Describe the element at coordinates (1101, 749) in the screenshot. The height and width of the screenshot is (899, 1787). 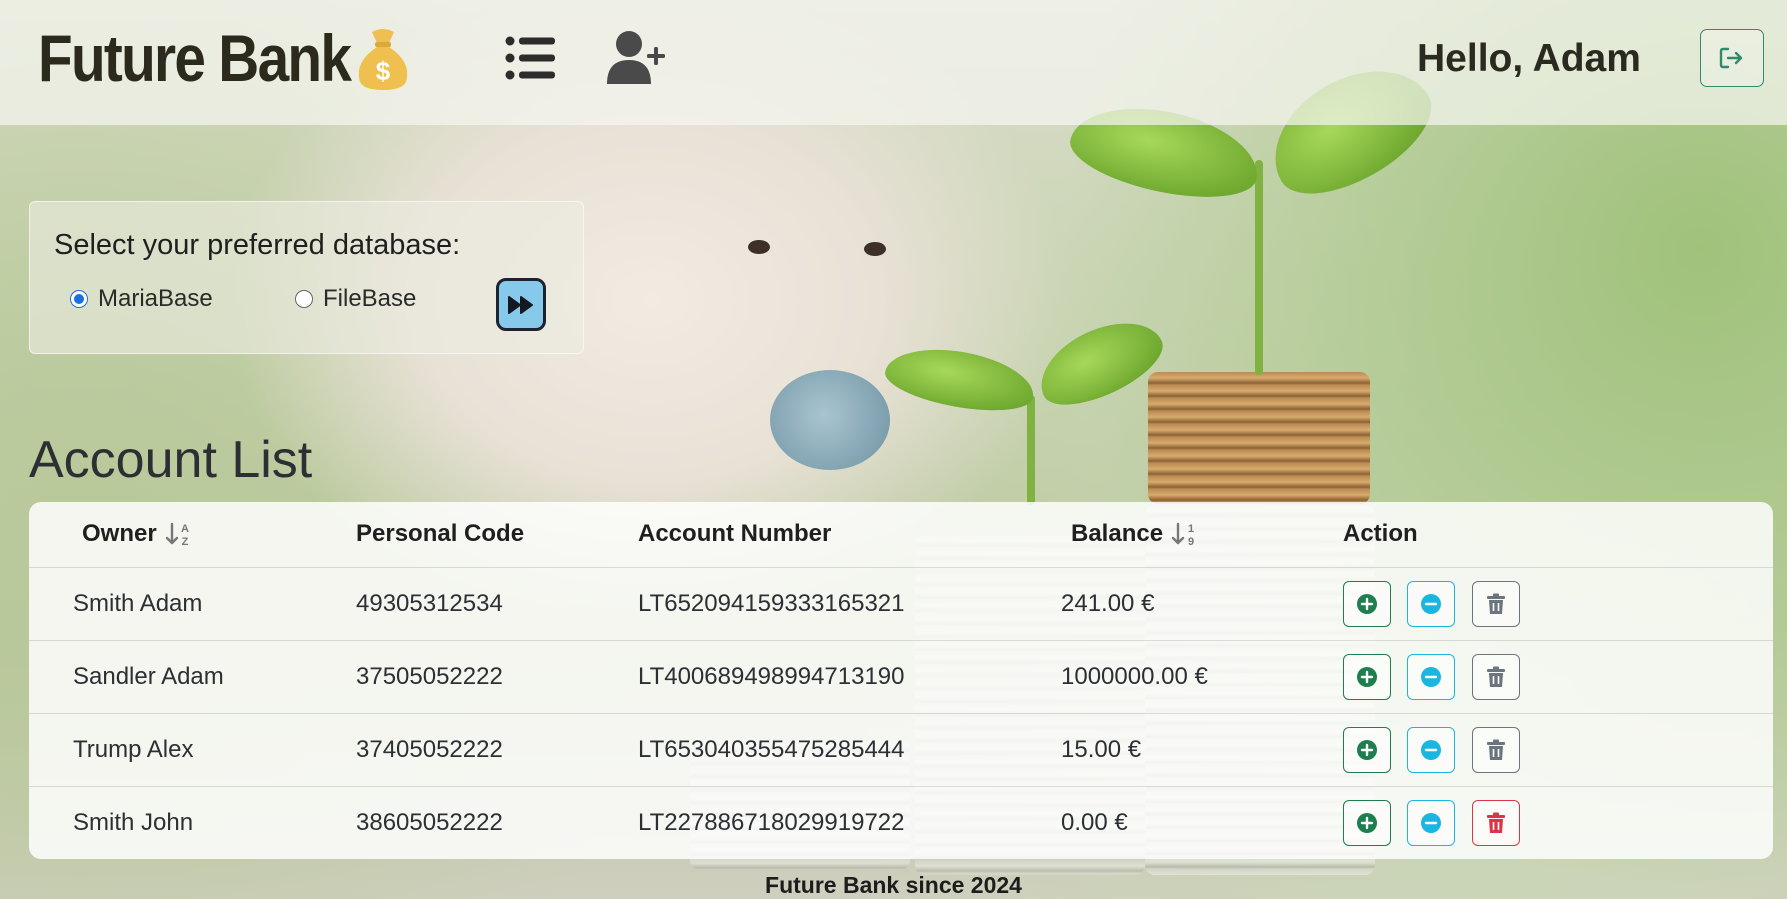
I see `balance-cell: 15.00 €` at that location.